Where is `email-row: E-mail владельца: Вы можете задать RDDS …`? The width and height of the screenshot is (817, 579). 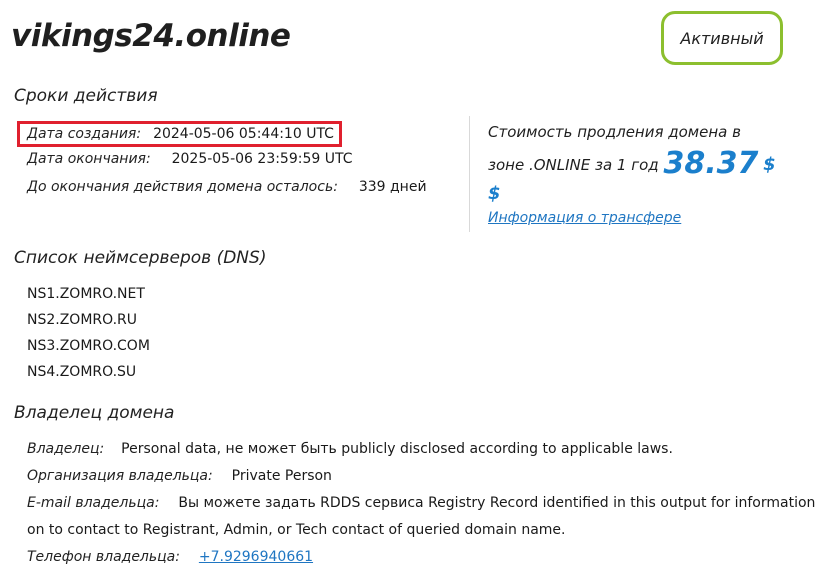
email-row: E-mail владельца: Вы можете задать RDDS … is located at coordinates (421, 503).